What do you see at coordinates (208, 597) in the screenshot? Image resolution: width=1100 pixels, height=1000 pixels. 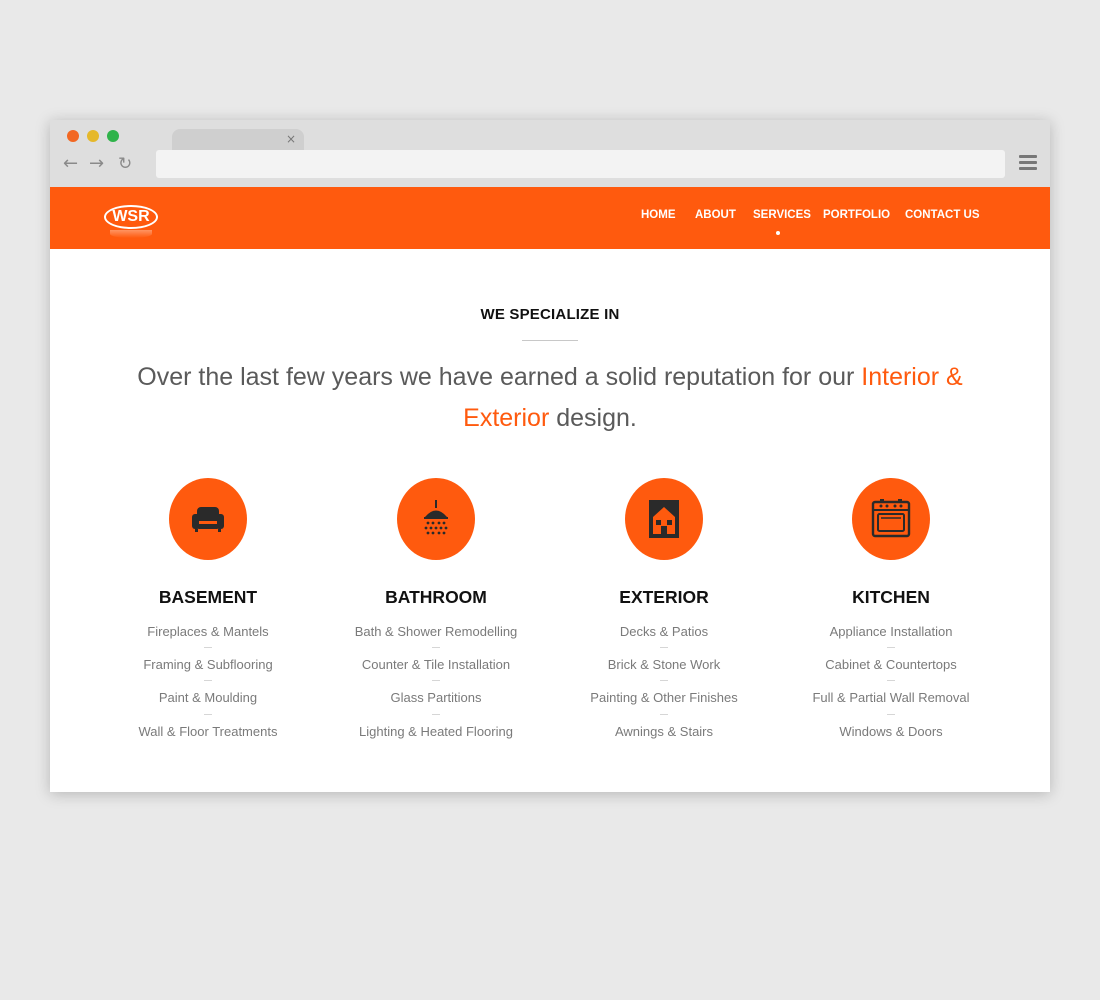 I see `service-title: BASEMENT` at bounding box center [208, 597].